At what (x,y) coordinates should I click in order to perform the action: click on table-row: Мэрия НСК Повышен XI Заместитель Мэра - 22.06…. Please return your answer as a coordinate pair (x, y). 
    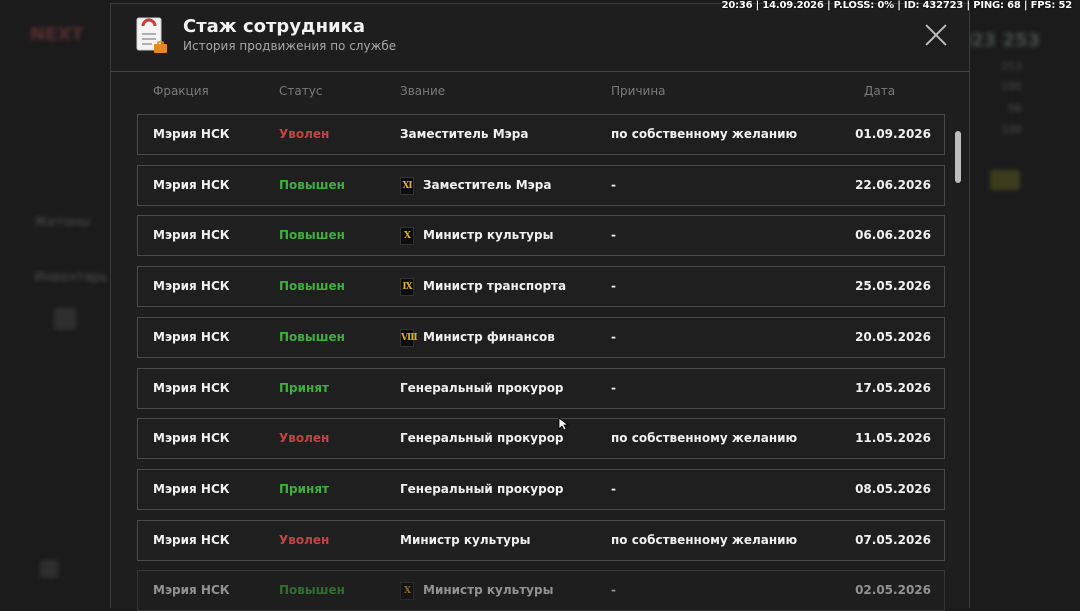
    Looking at the image, I should click on (541, 185).